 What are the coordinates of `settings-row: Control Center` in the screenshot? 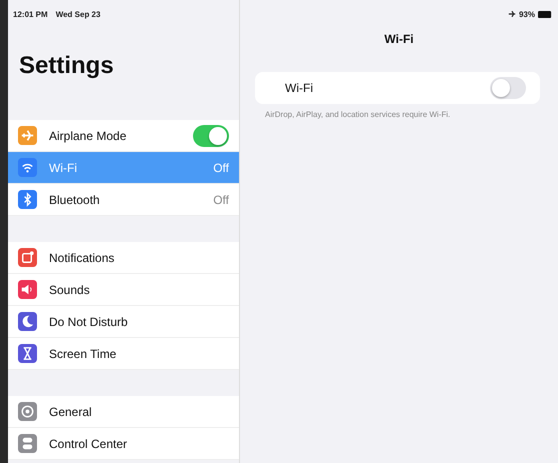 It's located at (123, 444).